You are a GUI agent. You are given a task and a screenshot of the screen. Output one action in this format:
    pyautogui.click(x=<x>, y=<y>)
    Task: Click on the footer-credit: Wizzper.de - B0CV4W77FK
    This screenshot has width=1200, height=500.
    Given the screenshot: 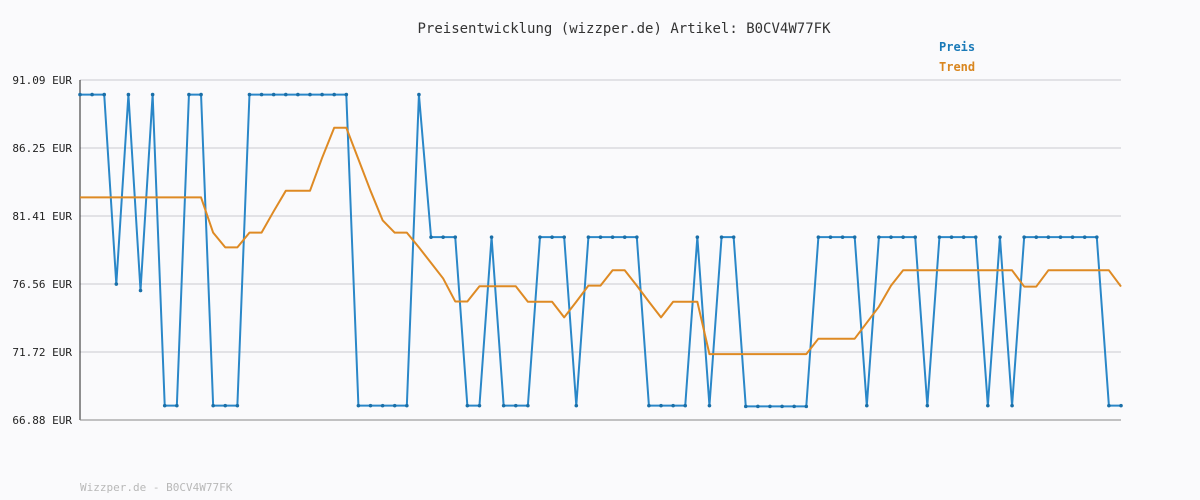 What is the action you would take?
    pyautogui.click(x=156, y=487)
    